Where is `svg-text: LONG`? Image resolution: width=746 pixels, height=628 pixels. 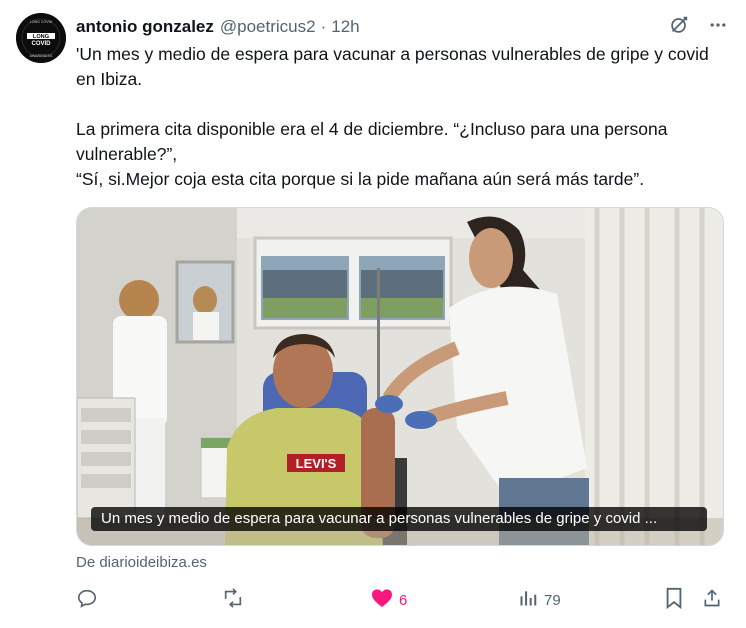
svg-text: LONG is located at coordinates (41, 37).